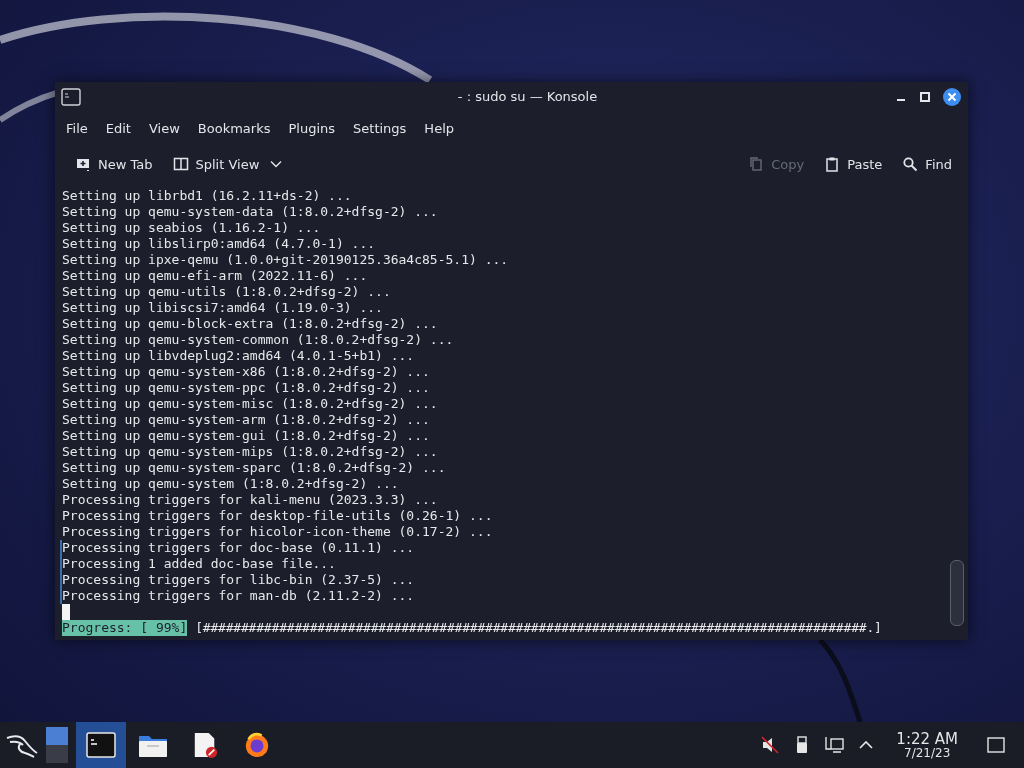  What do you see at coordinates (439, 128) in the screenshot?
I see `menu-item: Help` at bounding box center [439, 128].